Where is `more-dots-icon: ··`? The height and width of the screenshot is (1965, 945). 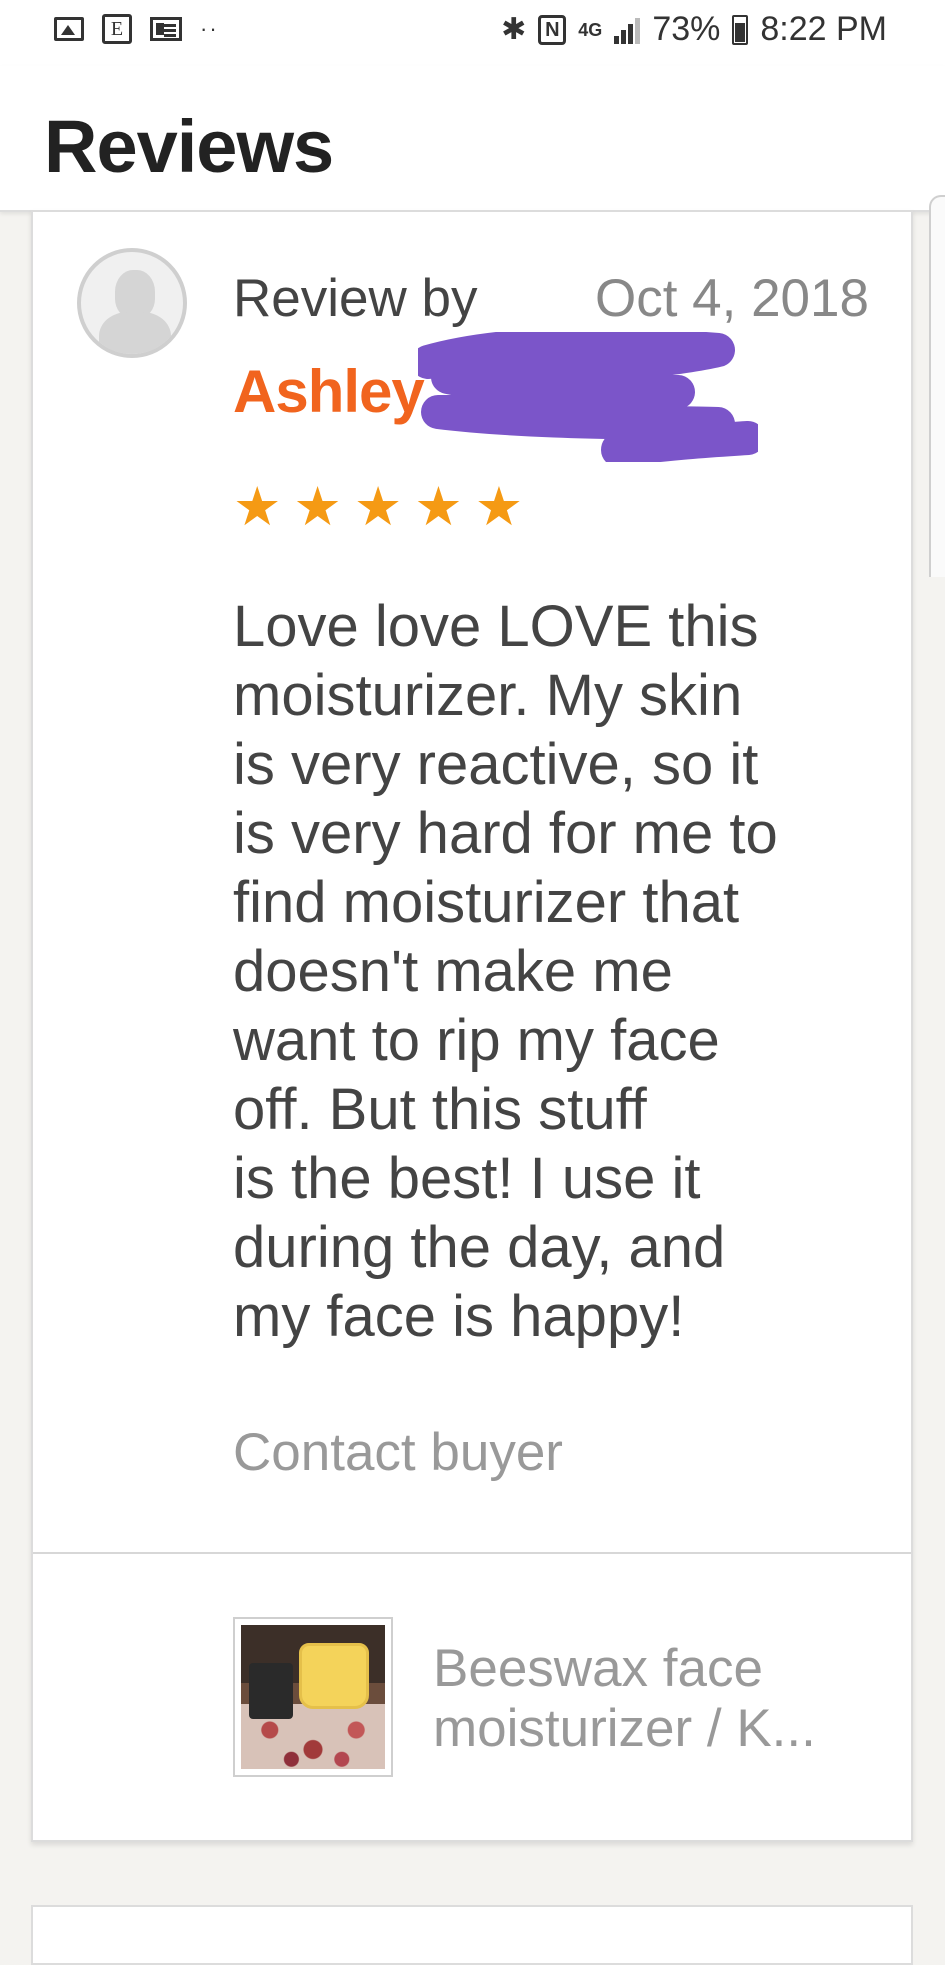 more-dots-icon: ·· is located at coordinates (209, 28).